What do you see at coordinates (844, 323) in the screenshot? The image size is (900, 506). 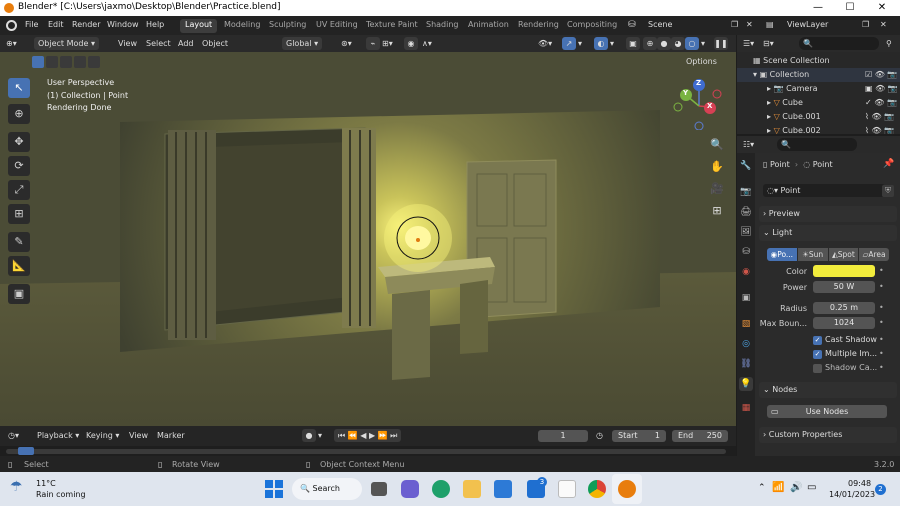 I see `max-bounces-field: 1024` at bounding box center [844, 323].